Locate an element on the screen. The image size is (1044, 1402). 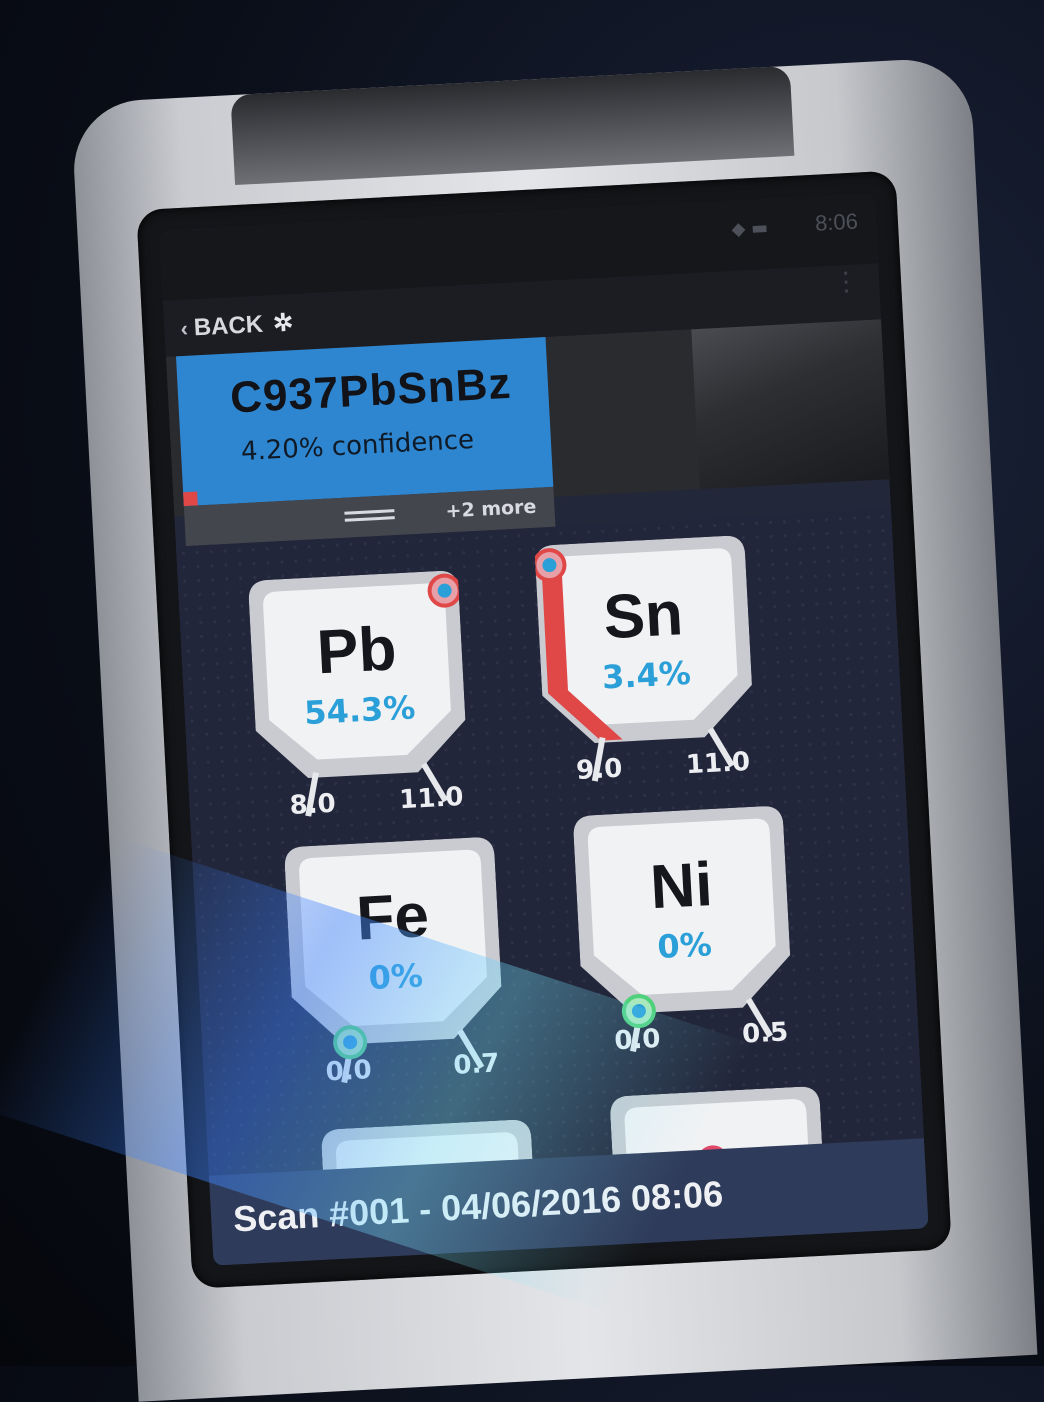
scan-info-bar: Scan #001 - 04/06/2016 08:06 is located at coordinates (568, 1202).